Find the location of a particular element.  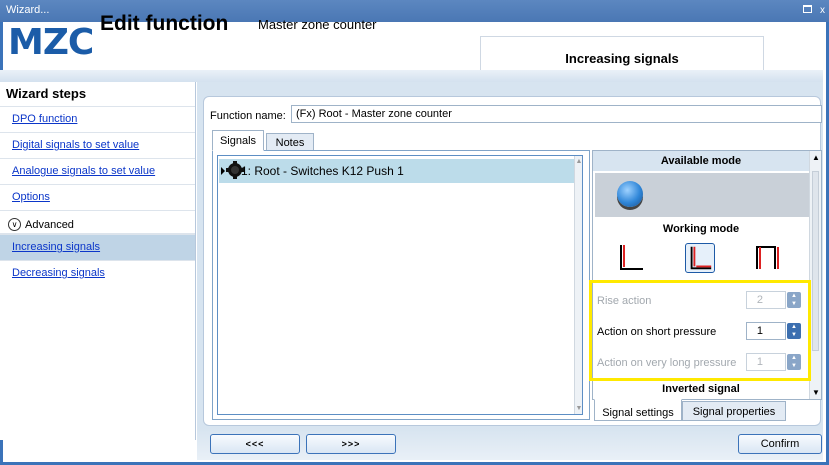

maximize-icon is located at coordinates (809, 10).